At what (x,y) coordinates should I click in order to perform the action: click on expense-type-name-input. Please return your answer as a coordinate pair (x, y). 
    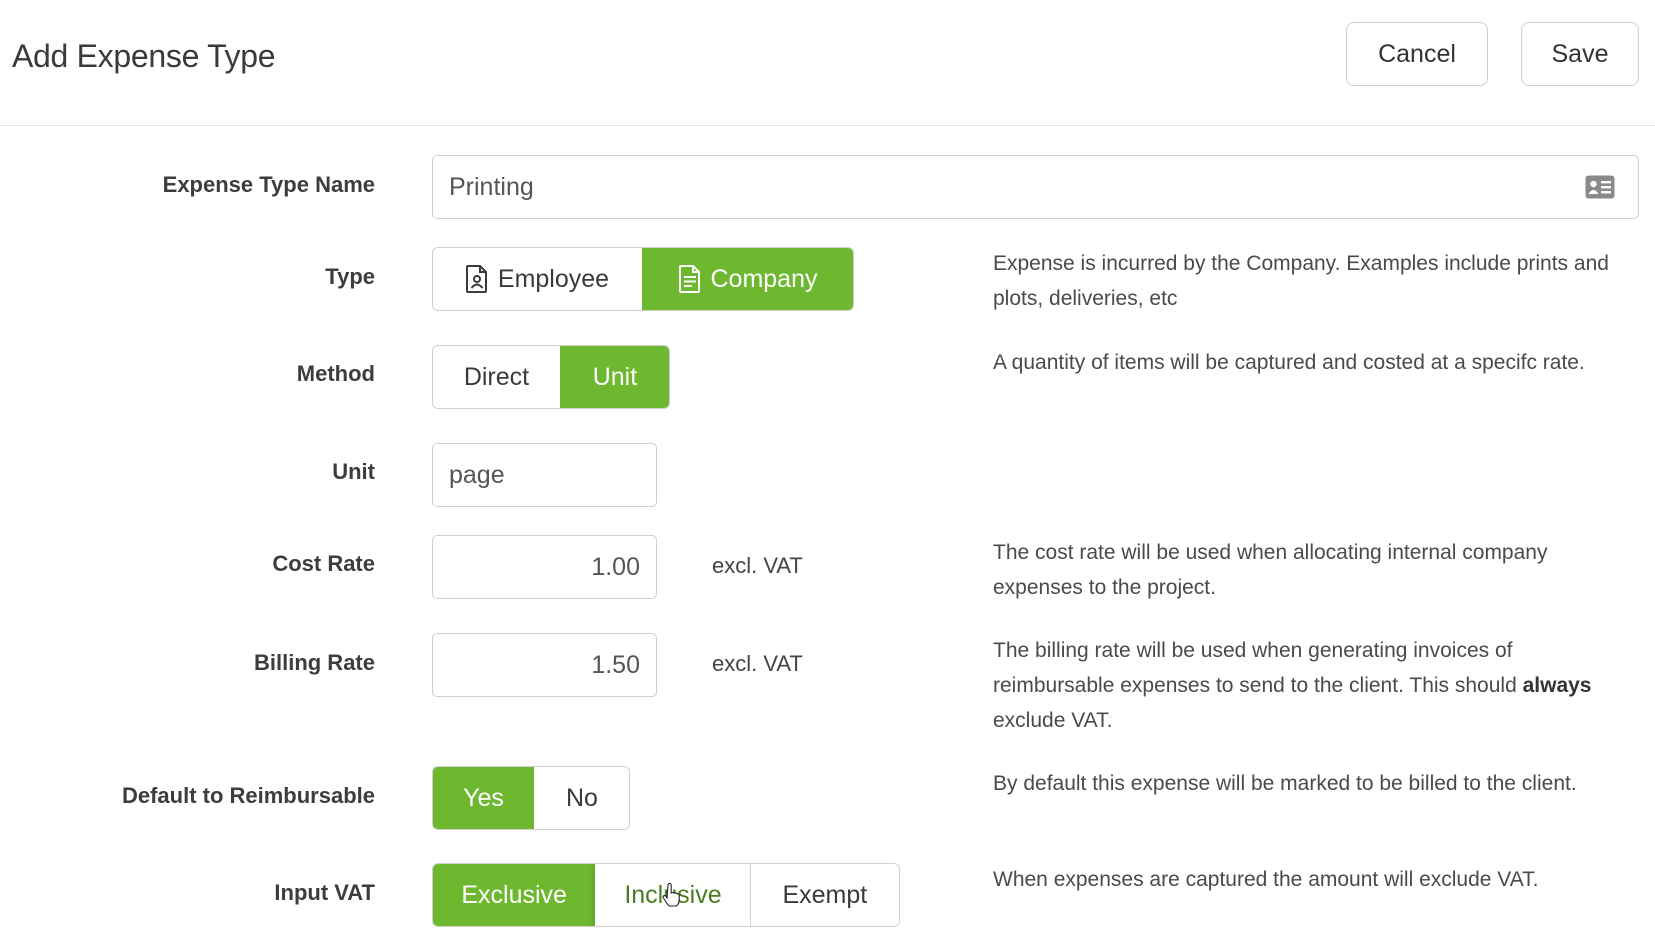
    Looking at the image, I should click on (1035, 187).